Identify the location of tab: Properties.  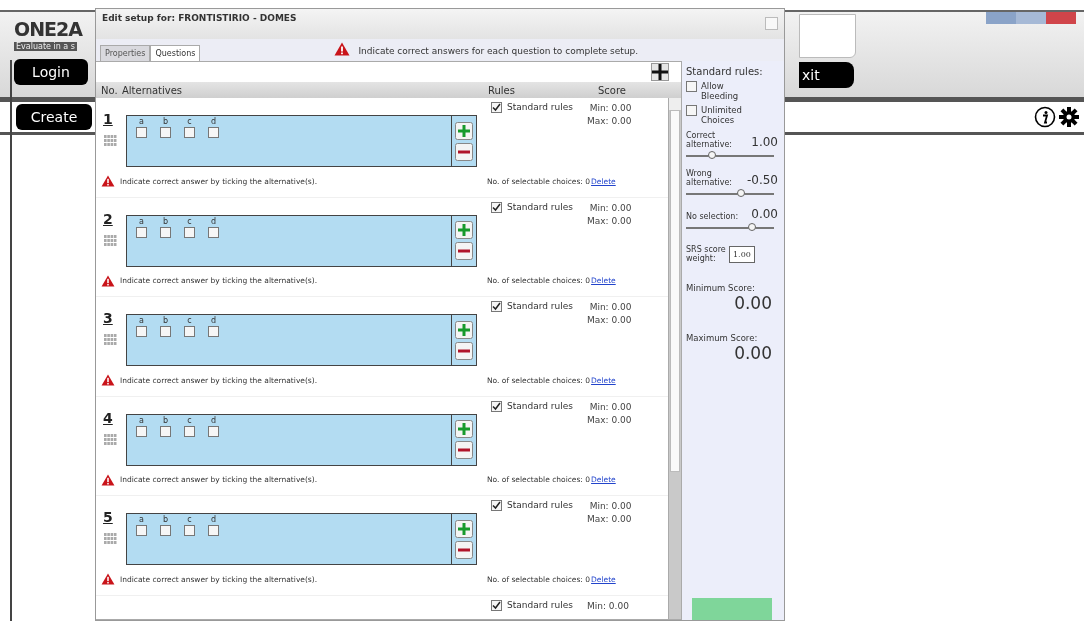
(125, 53).